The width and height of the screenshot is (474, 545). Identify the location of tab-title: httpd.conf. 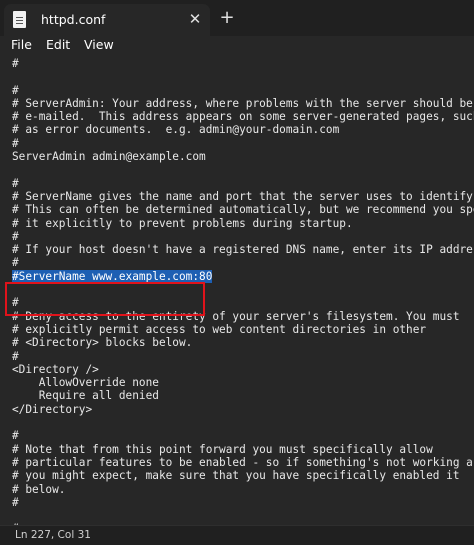
(73, 19).